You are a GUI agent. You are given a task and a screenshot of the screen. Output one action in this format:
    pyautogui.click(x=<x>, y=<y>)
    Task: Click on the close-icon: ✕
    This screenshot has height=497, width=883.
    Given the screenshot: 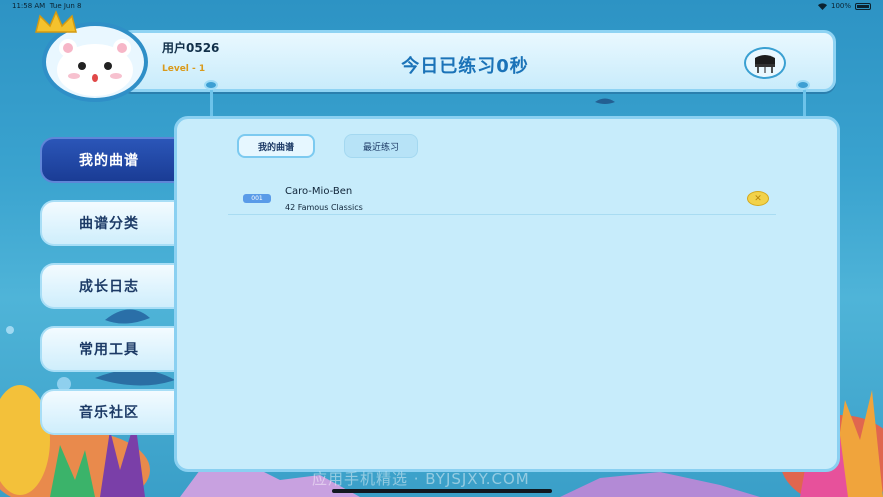 What is the action you would take?
    pyautogui.click(x=758, y=198)
    